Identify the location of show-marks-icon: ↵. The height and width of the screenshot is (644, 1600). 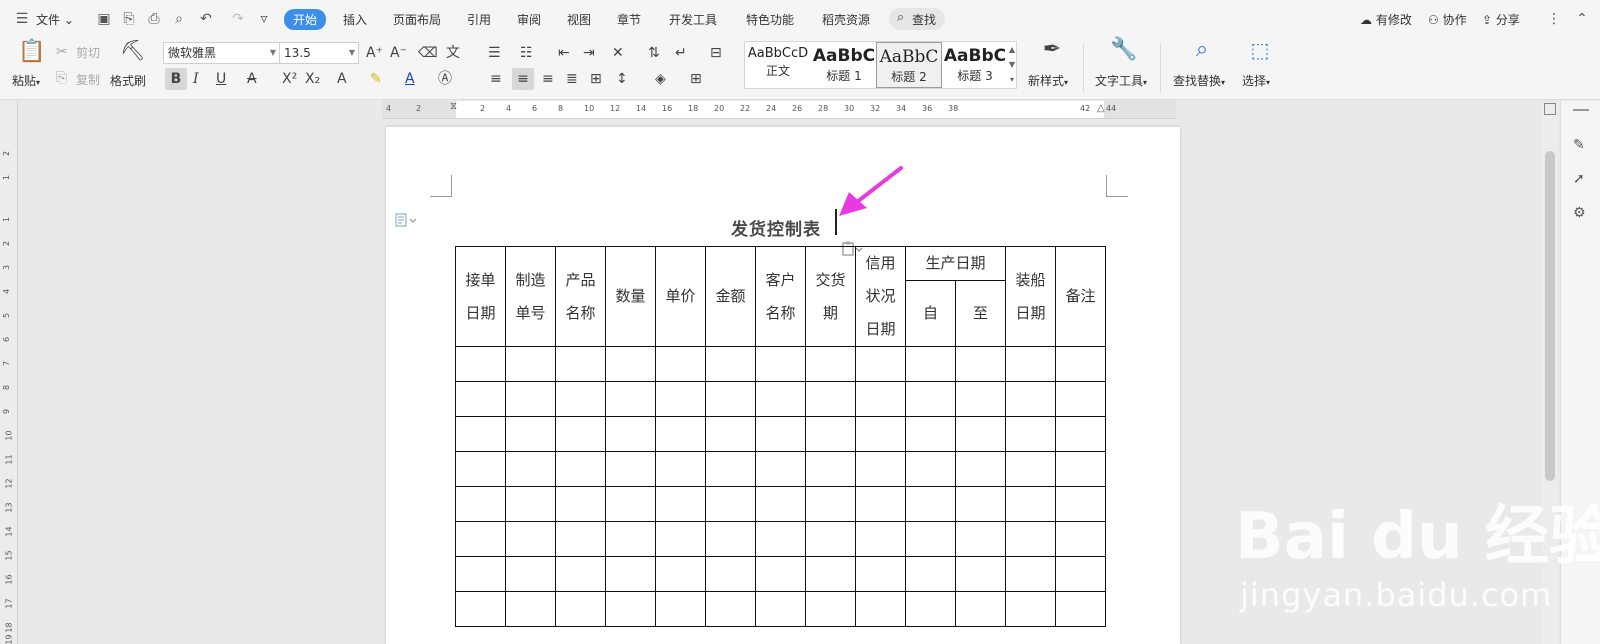
(681, 53).